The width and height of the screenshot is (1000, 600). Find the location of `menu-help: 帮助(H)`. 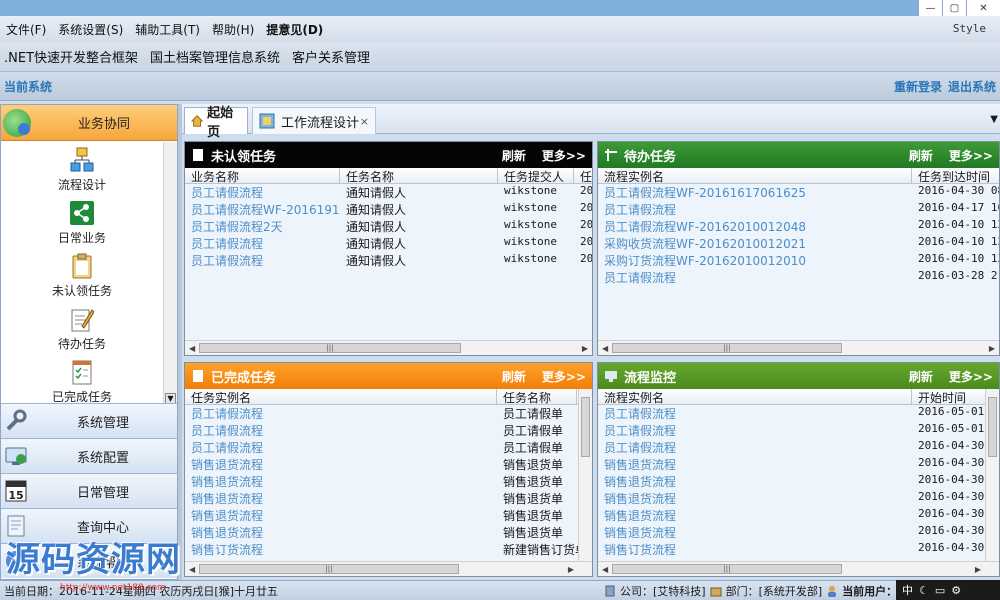

menu-help: 帮助(H) is located at coordinates (233, 29).